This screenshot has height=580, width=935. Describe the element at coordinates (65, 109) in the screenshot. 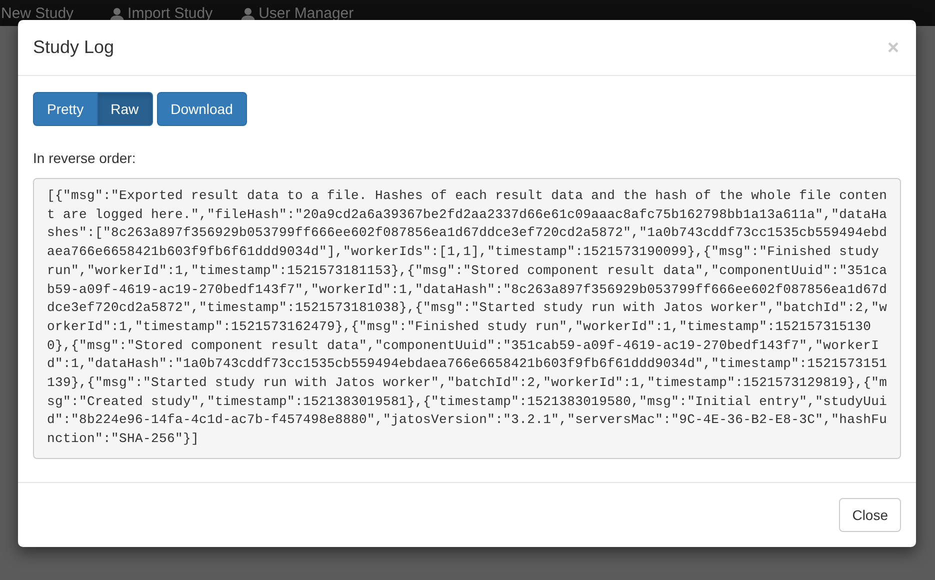

I see `view-tab: Pretty` at that location.